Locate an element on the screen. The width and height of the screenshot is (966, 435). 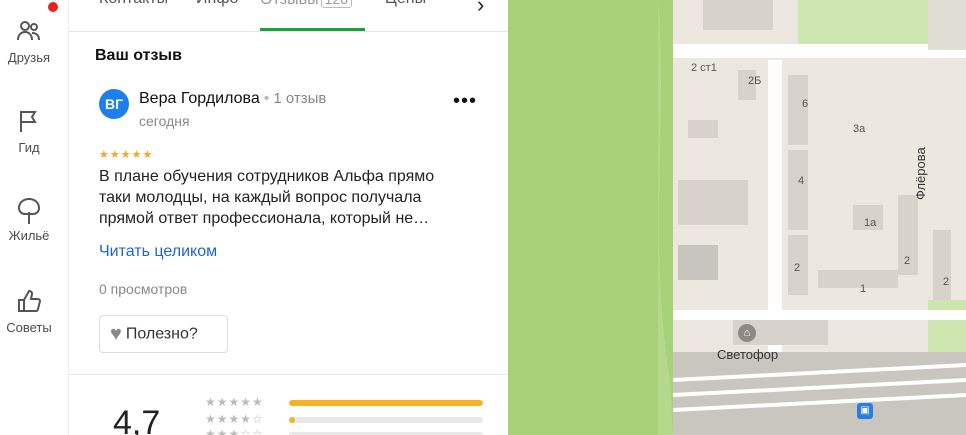
review-date: сегодня is located at coordinates (164, 121).